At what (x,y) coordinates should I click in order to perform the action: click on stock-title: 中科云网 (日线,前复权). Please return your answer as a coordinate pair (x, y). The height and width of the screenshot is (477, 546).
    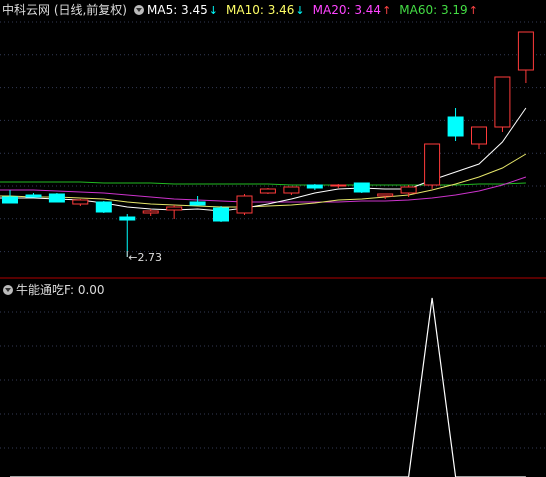
    Looking at the image, I should click on (64, 10).